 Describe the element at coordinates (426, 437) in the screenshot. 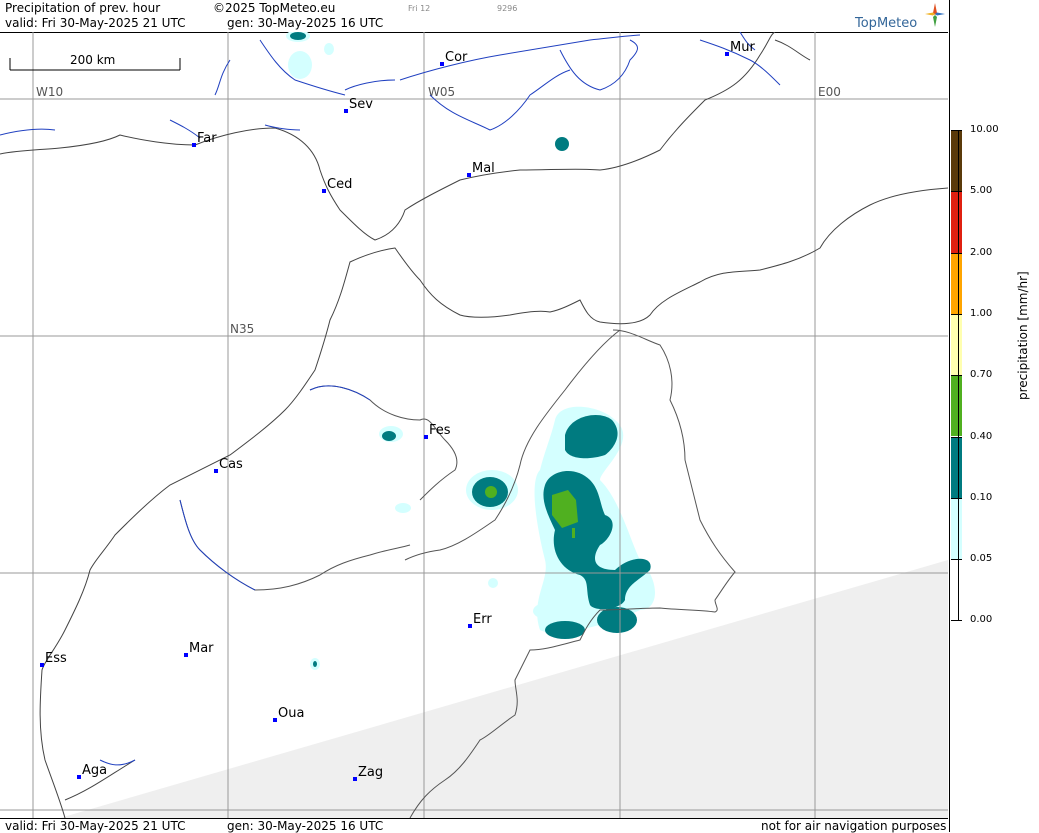

I see `city-marker-fes` at that location.